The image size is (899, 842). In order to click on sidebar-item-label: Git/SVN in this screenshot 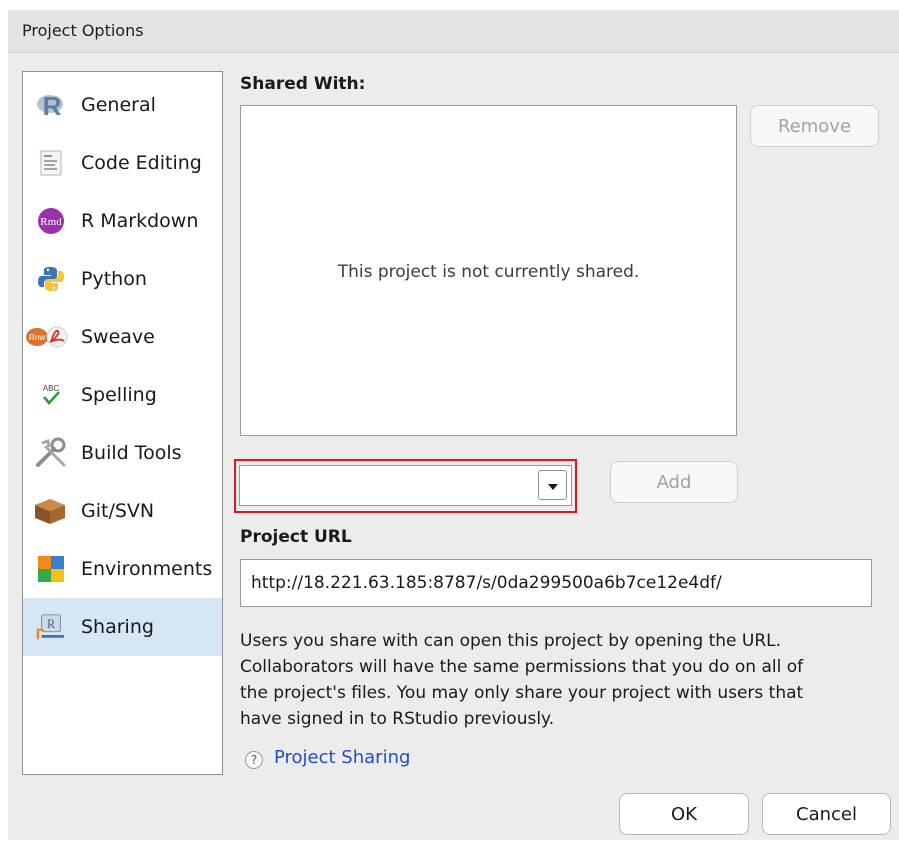, I will do `click(118, 511)`.